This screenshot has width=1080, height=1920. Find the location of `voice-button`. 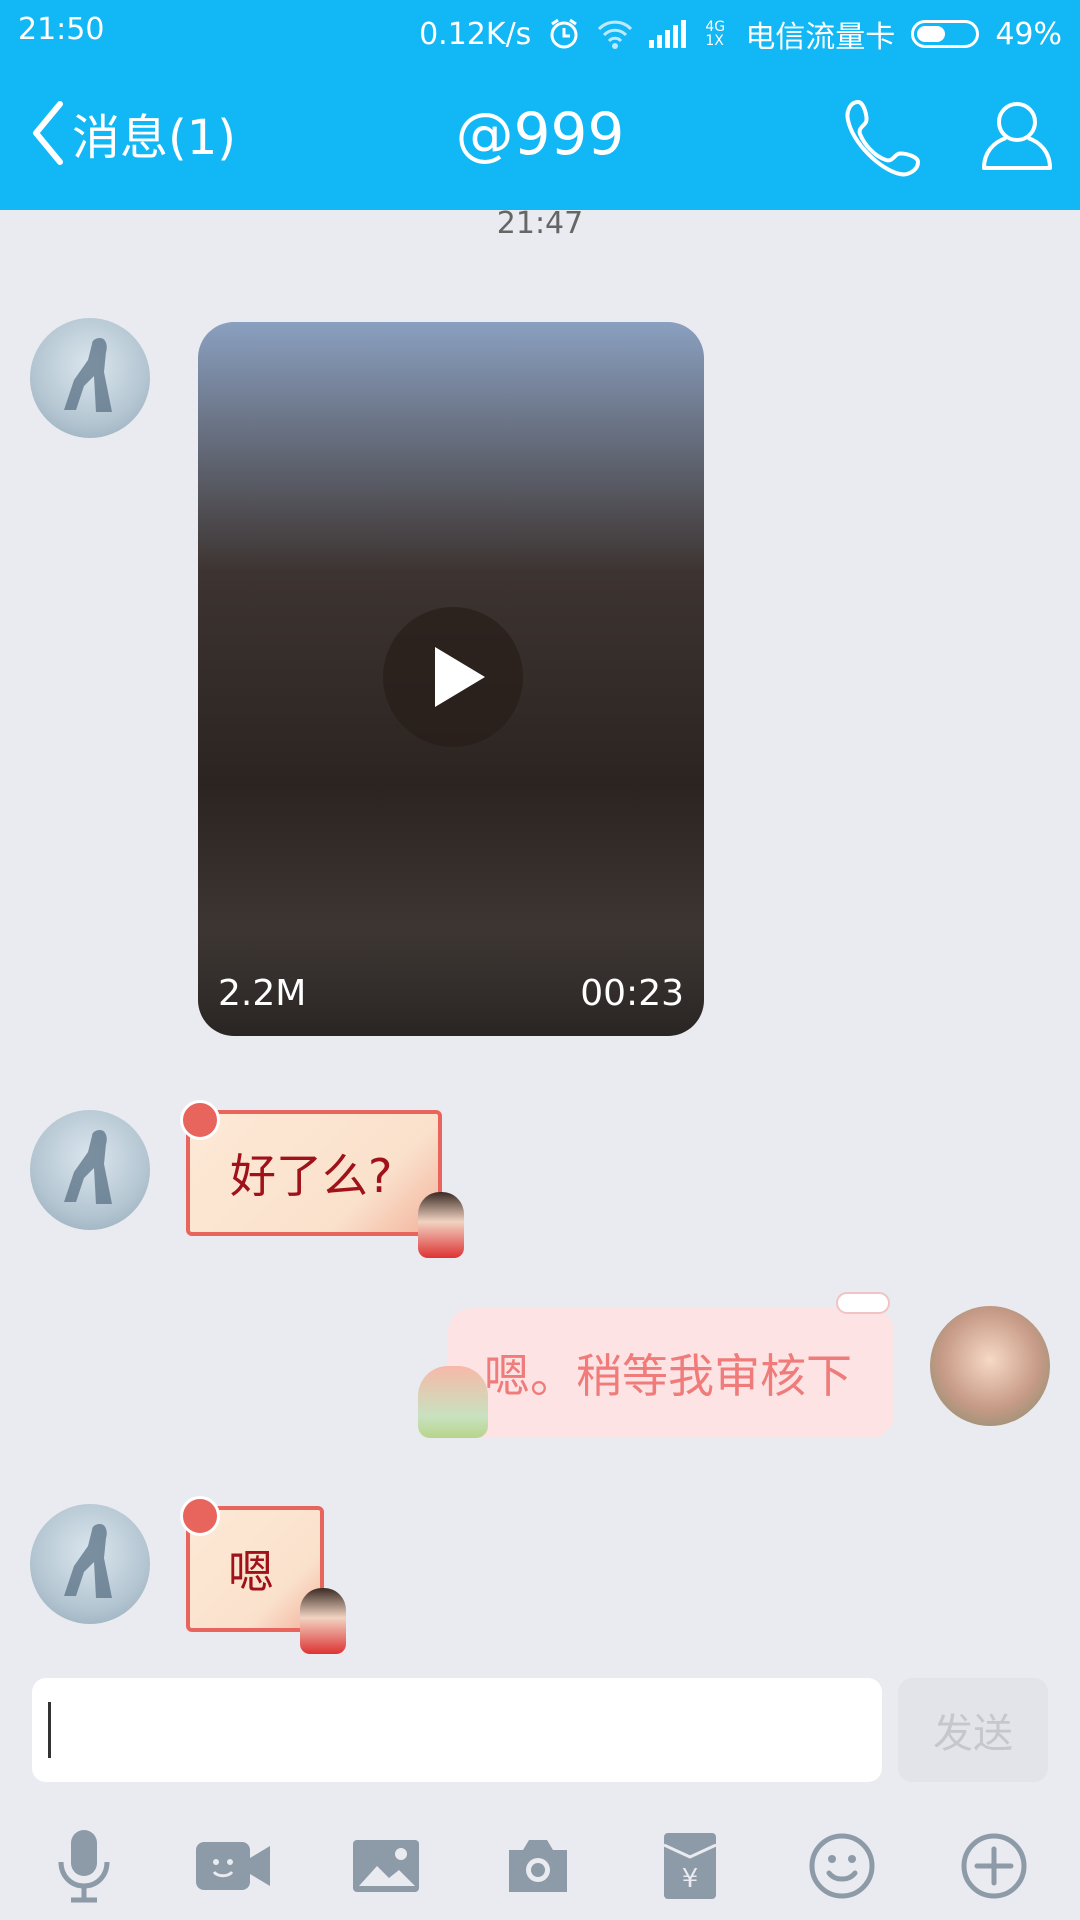

voice-button is located at coordinates (84, 1866).